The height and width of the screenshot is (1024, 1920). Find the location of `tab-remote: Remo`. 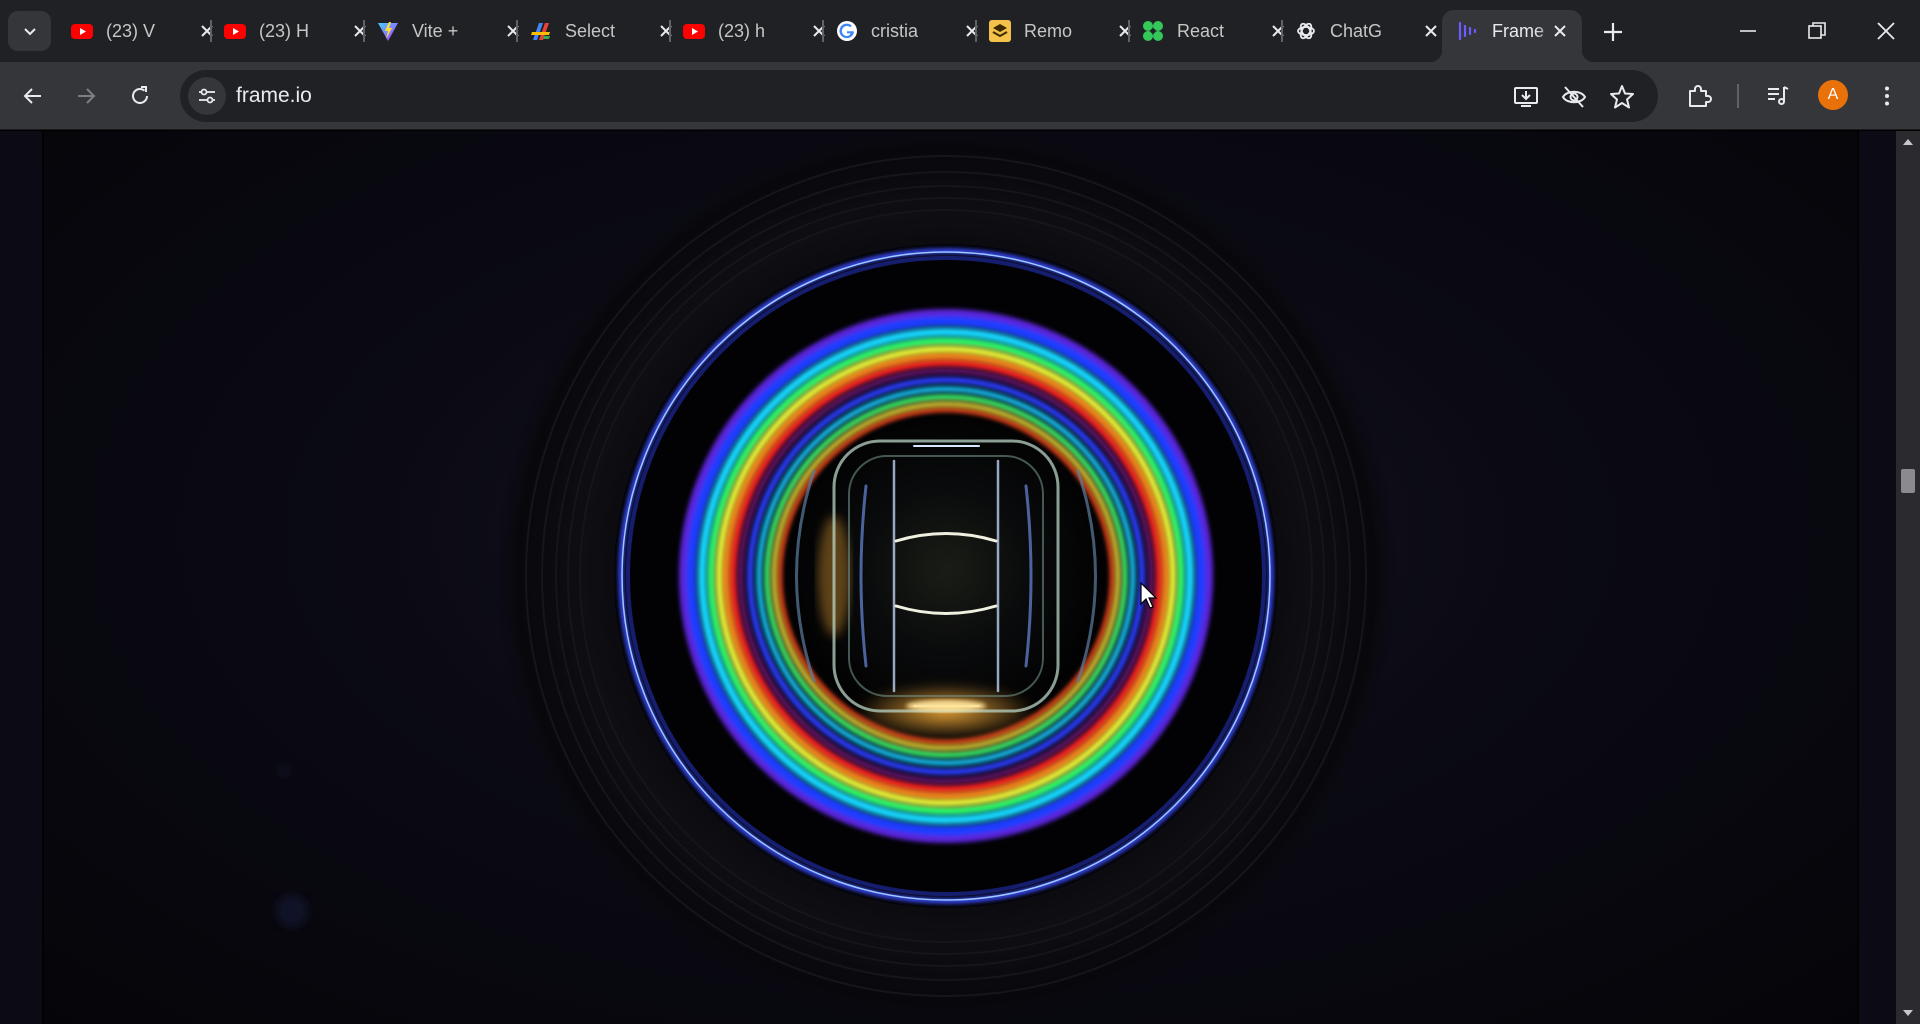

tab-remote: Remo is located at coordinates (1052, 31).